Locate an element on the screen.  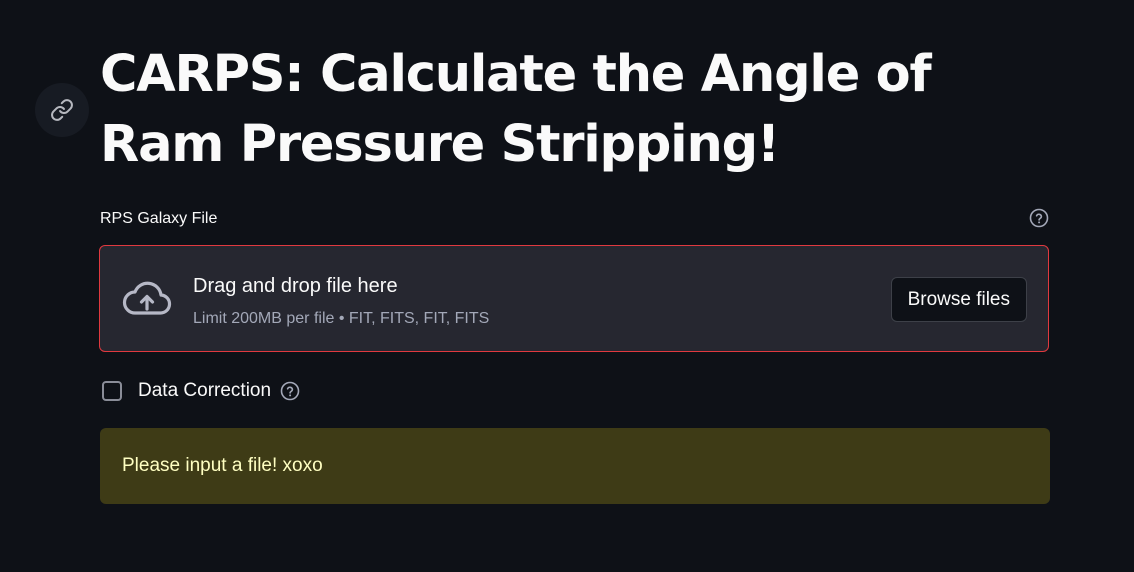
warning-alert: Please input a file! xoxo is located at coordinates (575, 466).